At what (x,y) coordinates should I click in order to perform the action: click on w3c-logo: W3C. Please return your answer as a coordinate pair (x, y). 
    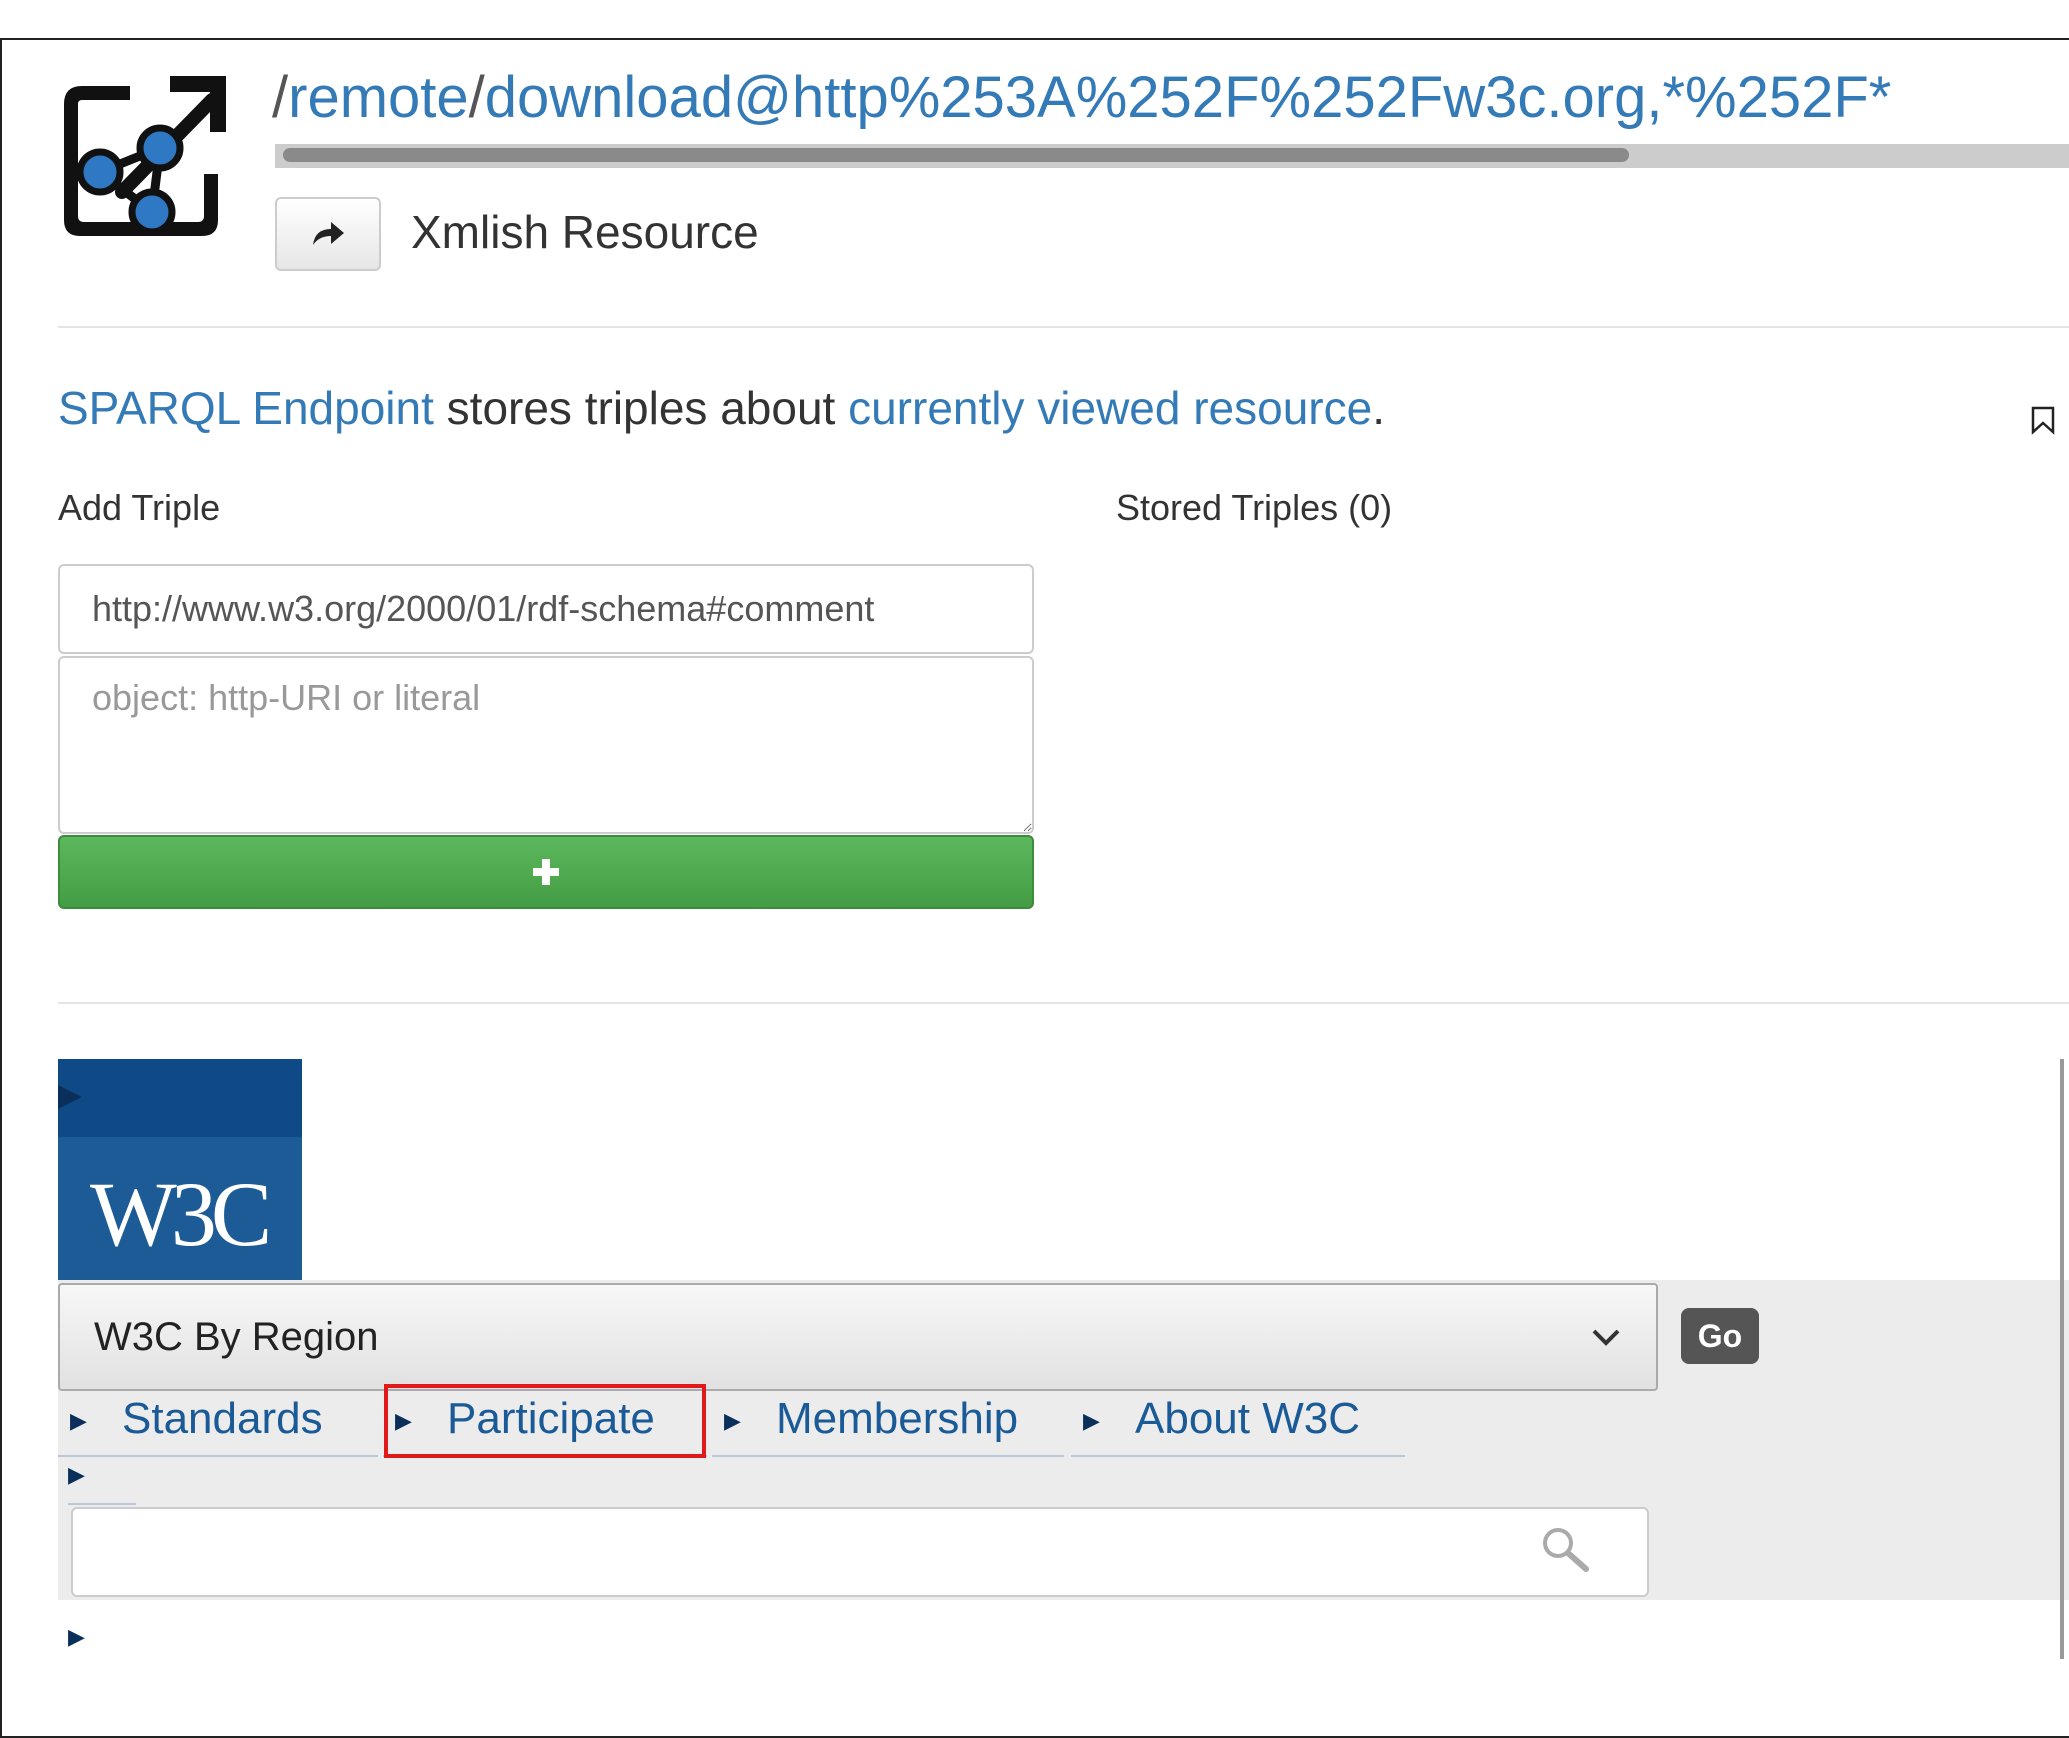
    Looking at the image, I should click on (180, 1169).